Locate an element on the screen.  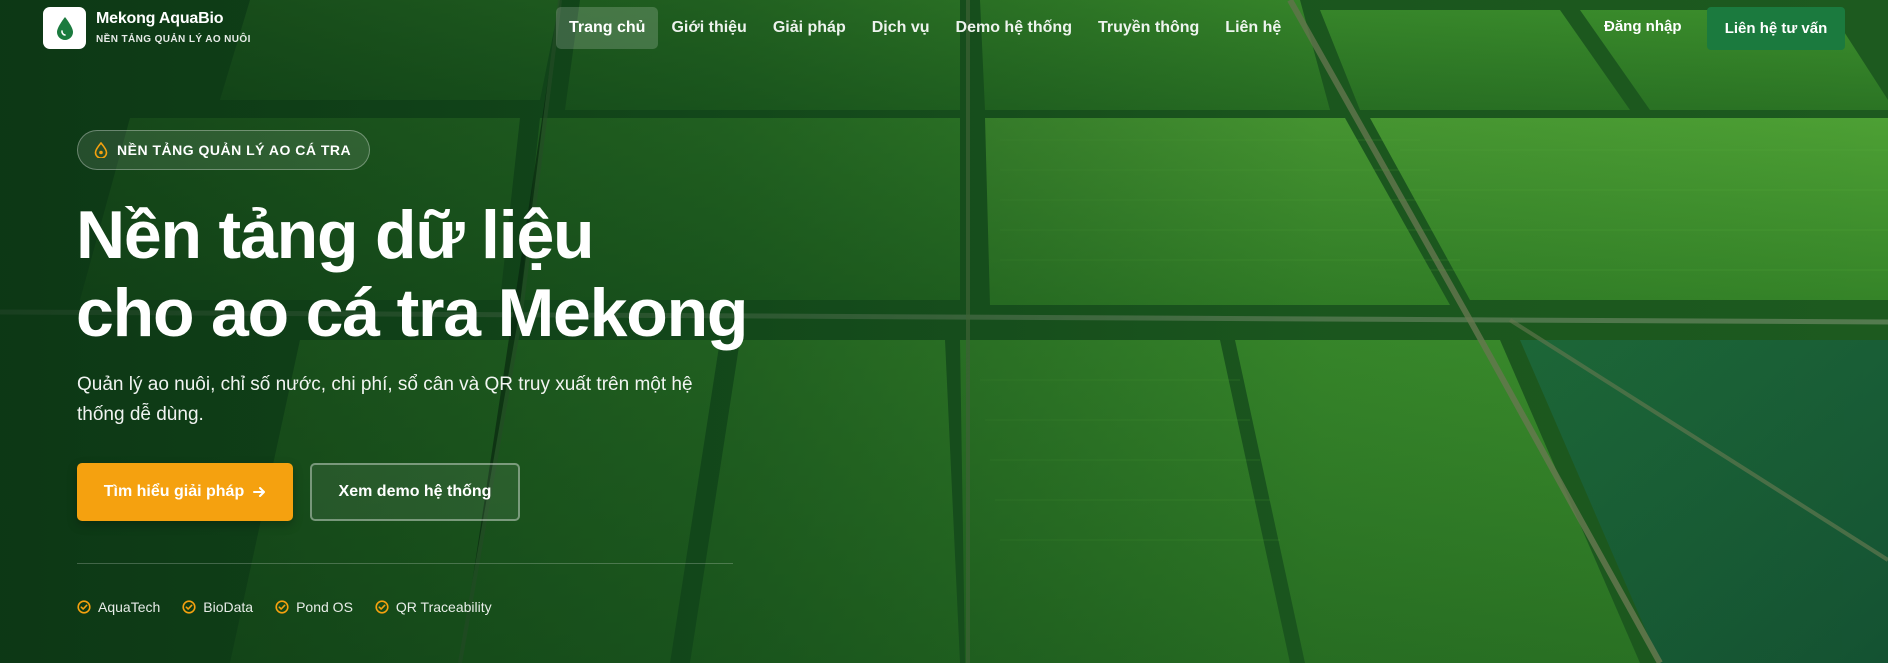
feature-label: Pond OS is located at coordinates (324, 607).